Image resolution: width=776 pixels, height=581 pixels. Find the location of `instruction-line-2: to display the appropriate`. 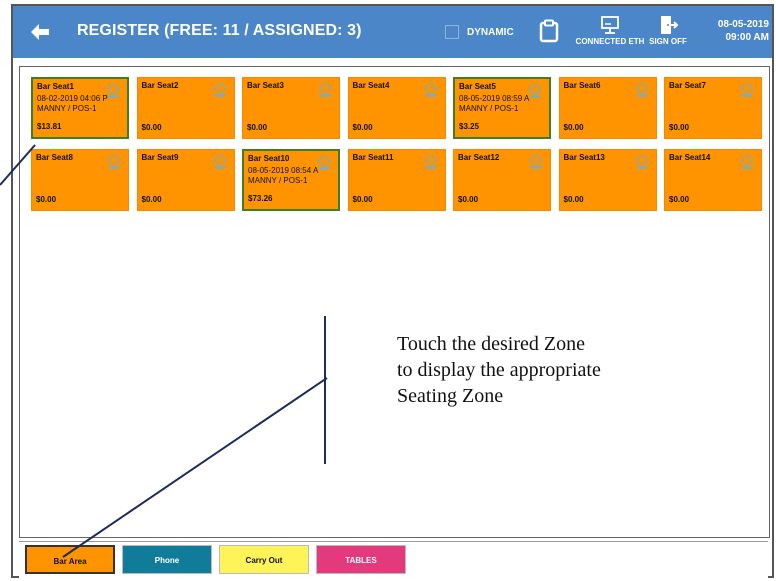

instruction-line-2: to display the appropriate is located at coordinates (499, 370).